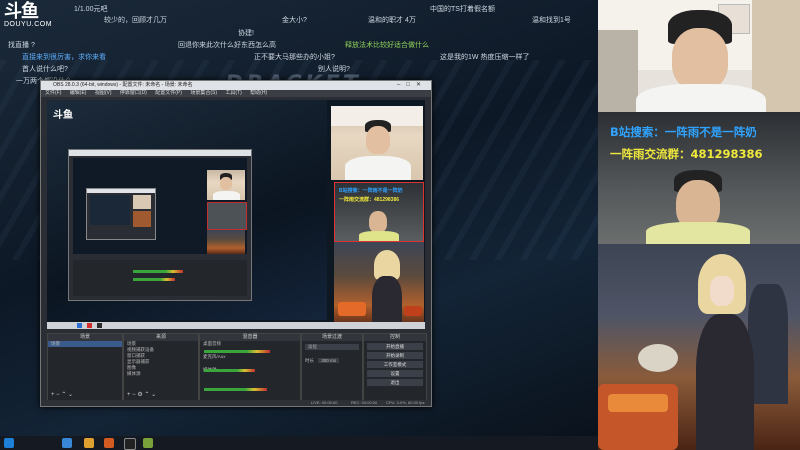 Image resolution: width=800 pixels, height=450 pixels. What do you see at coordinates (212, 343) in the screenshot?
I see `mixer-channel: 桌面音频` at bounding box center [212, 343].